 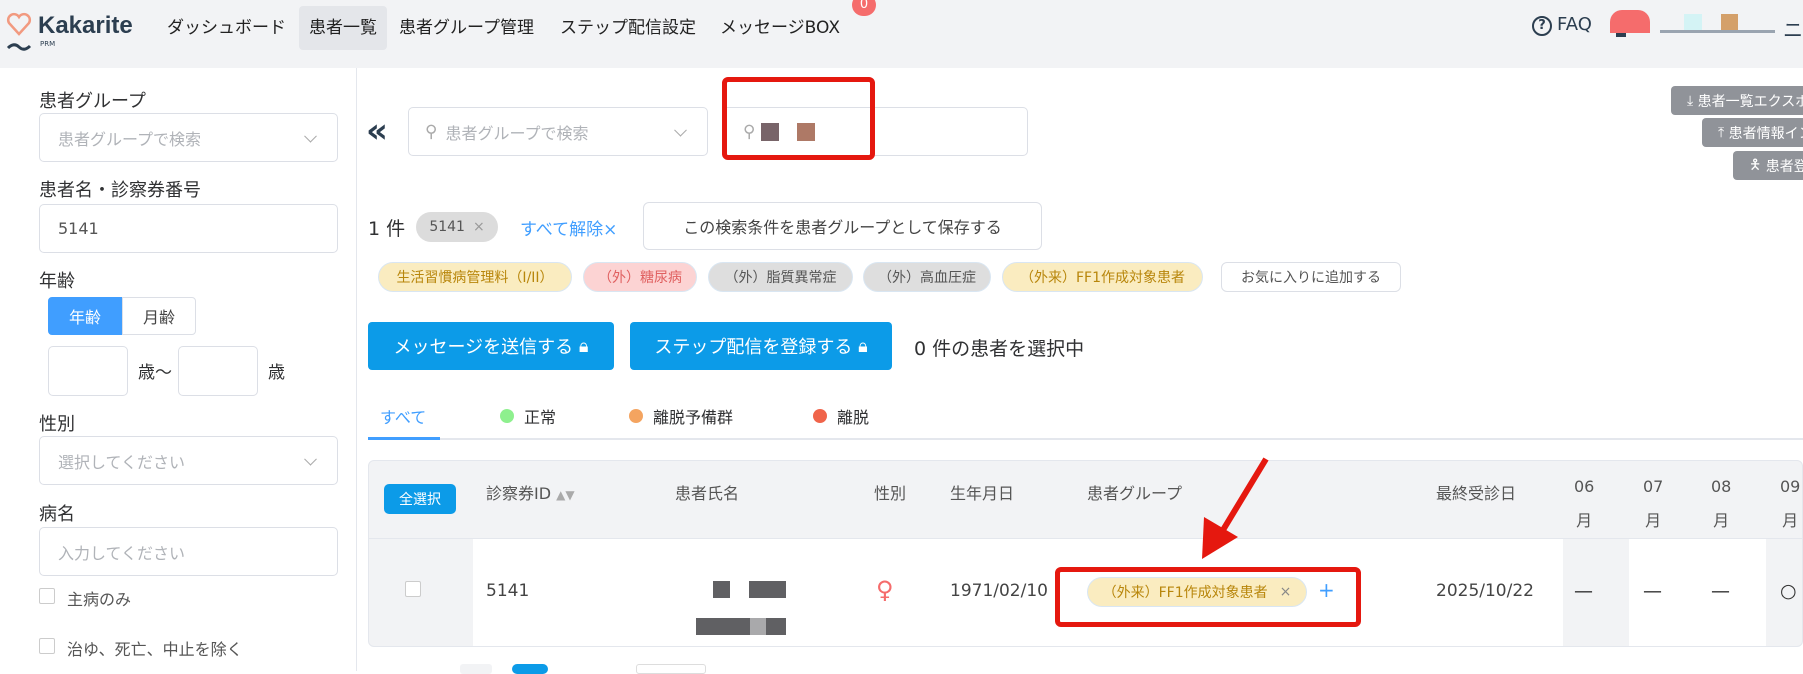 What do you see at coordinates (753, 347) in the screenshot?
I see `register-step-label: ステップ配信を登録する` at bounding box center [753, 347].